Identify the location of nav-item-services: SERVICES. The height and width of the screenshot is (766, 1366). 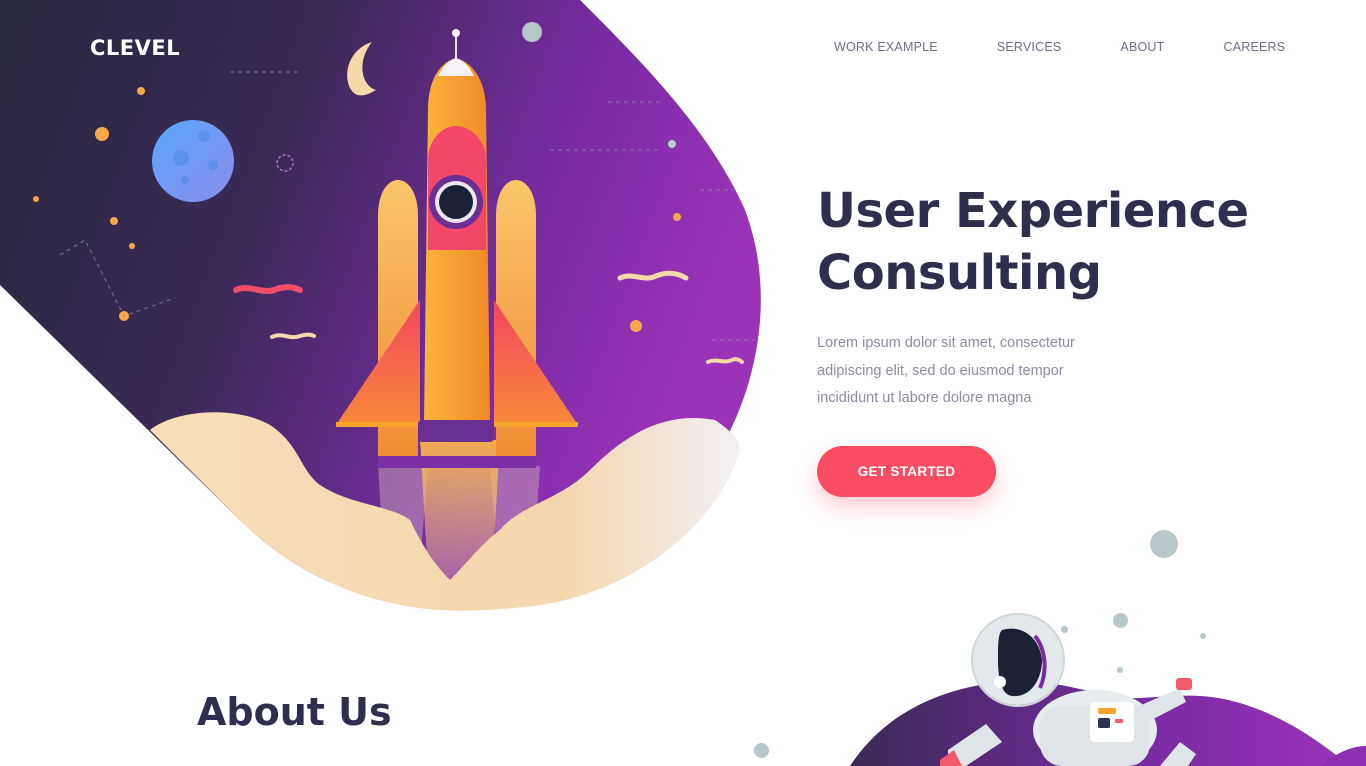
(1029, 47).